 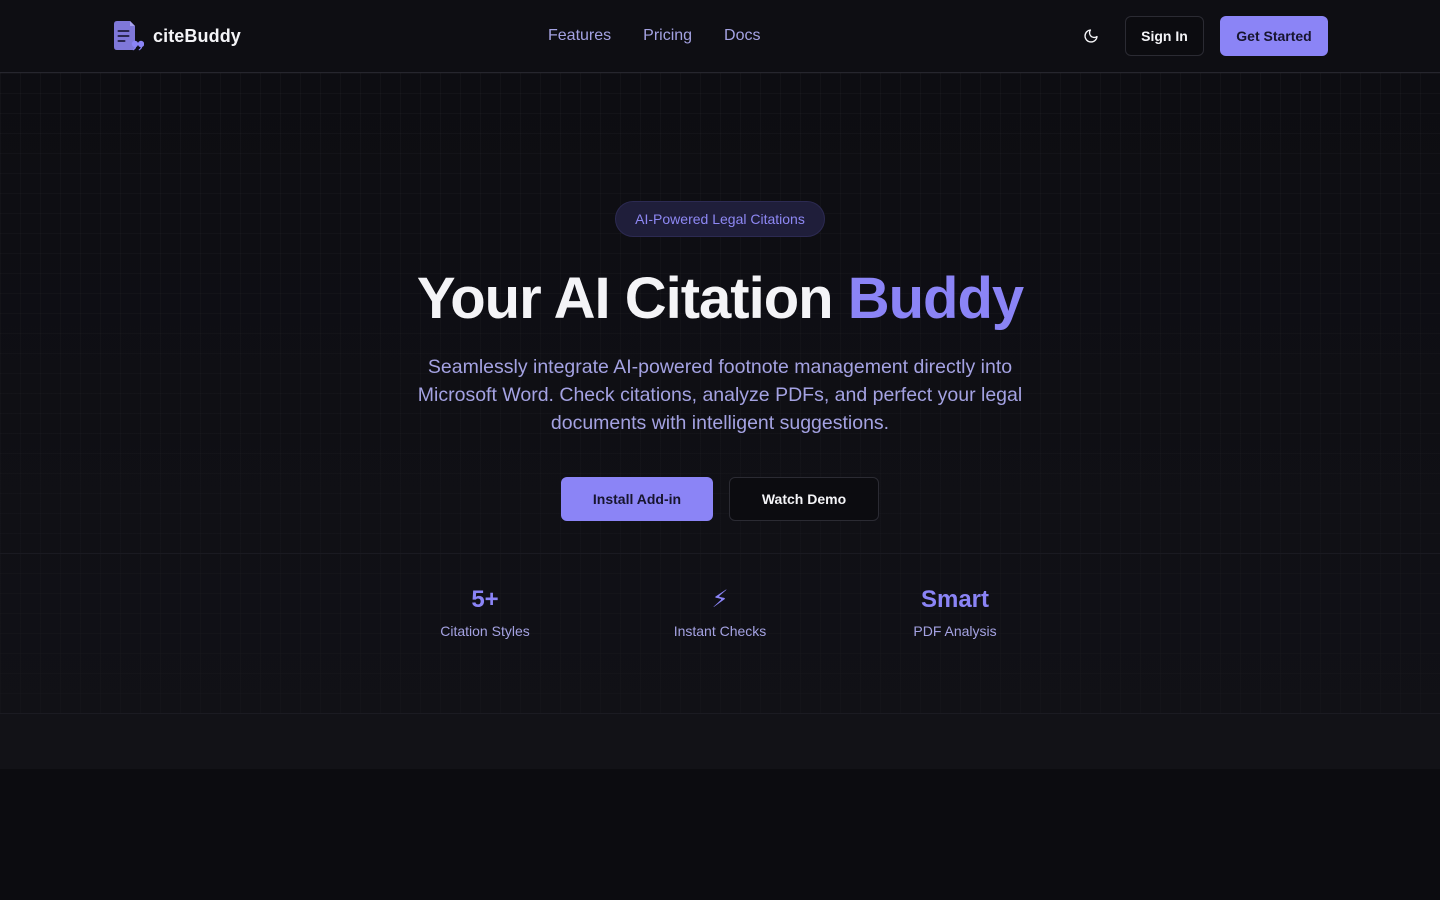 I want to click on headline-accent-text: Buddy, so click(x=935, y=298).